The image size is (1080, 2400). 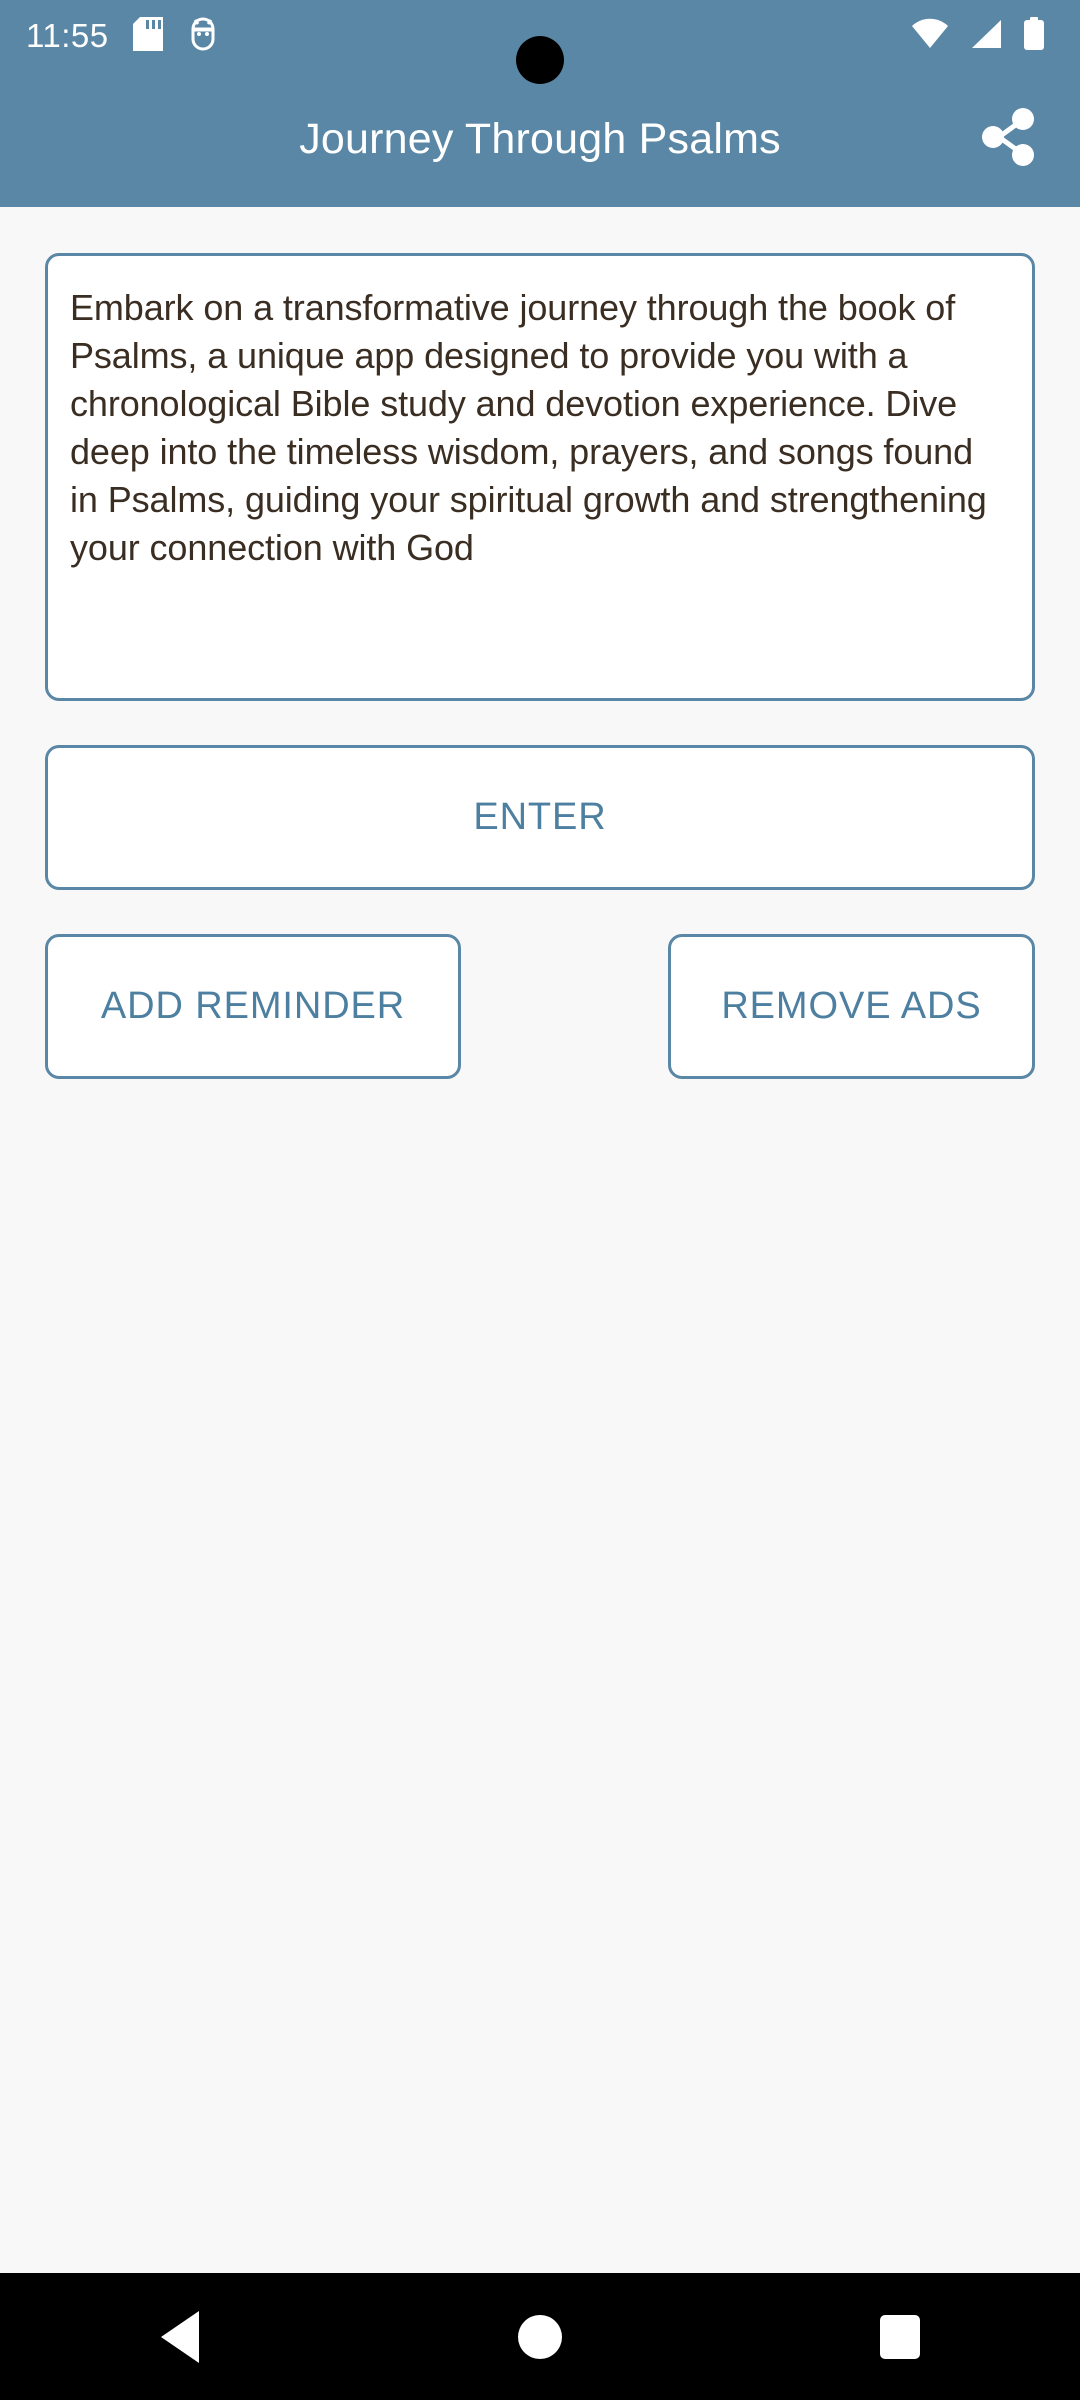 I want to click on remove-ads-button: REMOVE ADS, so click(x=851, y=1006).